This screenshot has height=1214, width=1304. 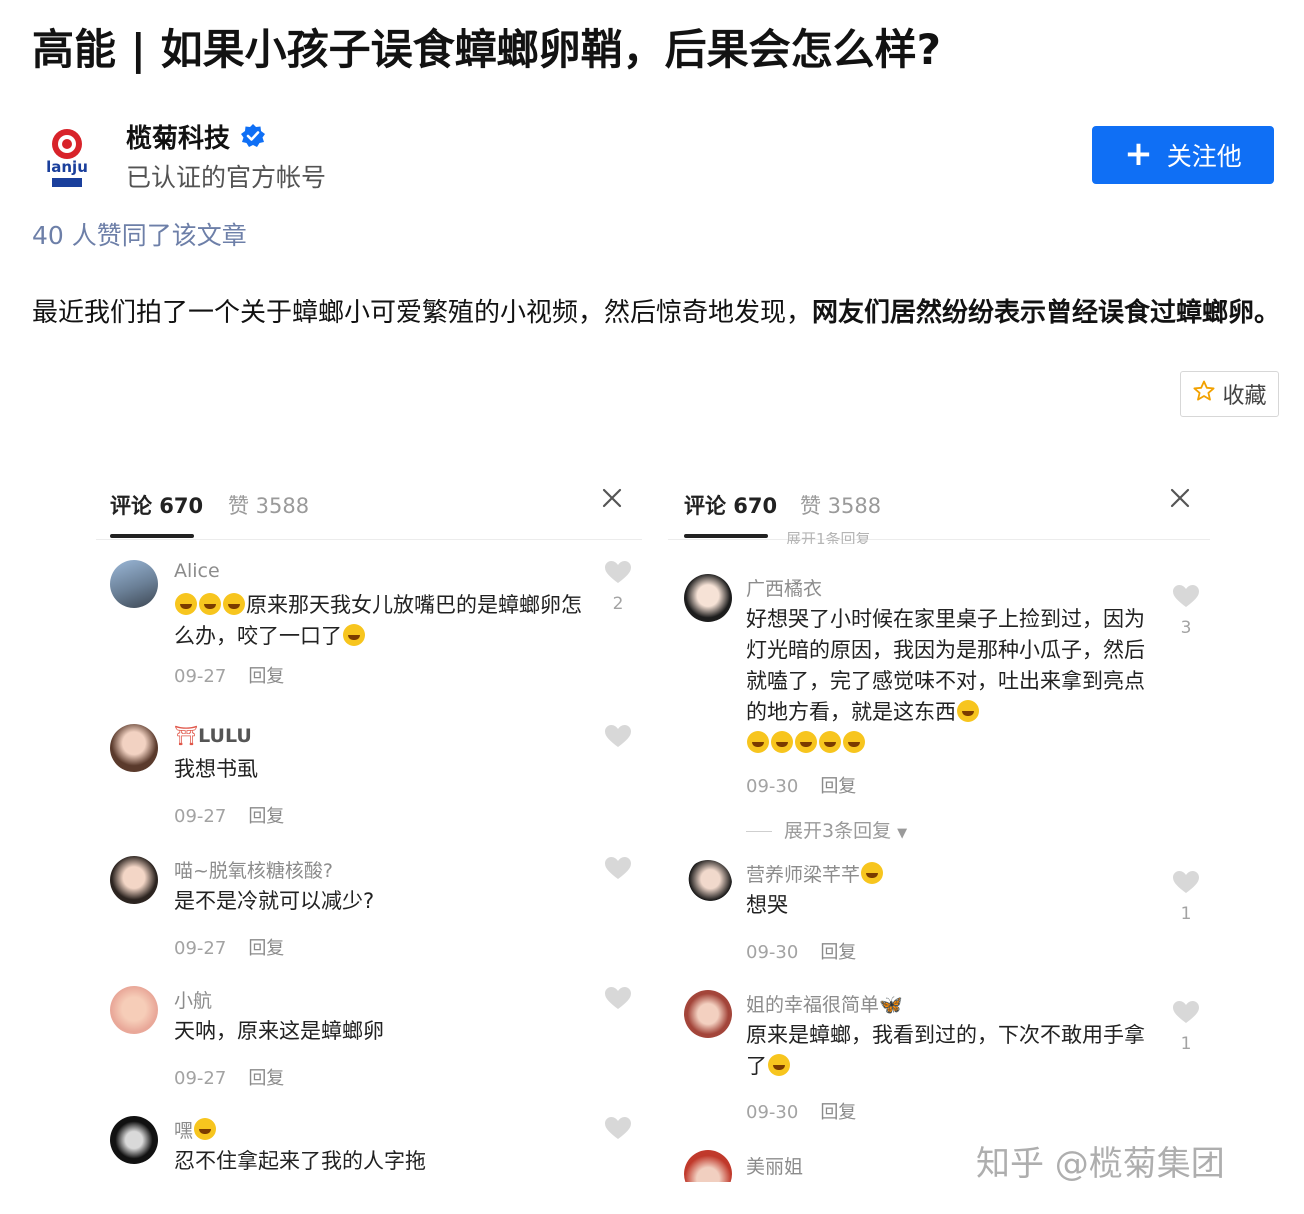 I want to click on author-logo: lanju, so click(x=67, y=157).